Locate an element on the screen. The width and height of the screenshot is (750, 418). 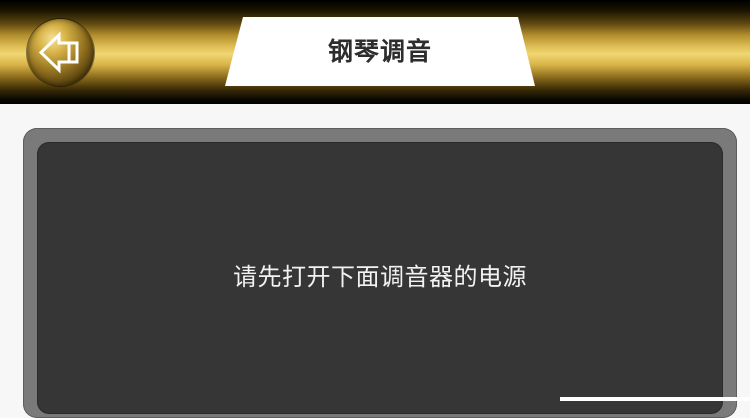
bottom-edge-strip is located at coordinates (655, 399).